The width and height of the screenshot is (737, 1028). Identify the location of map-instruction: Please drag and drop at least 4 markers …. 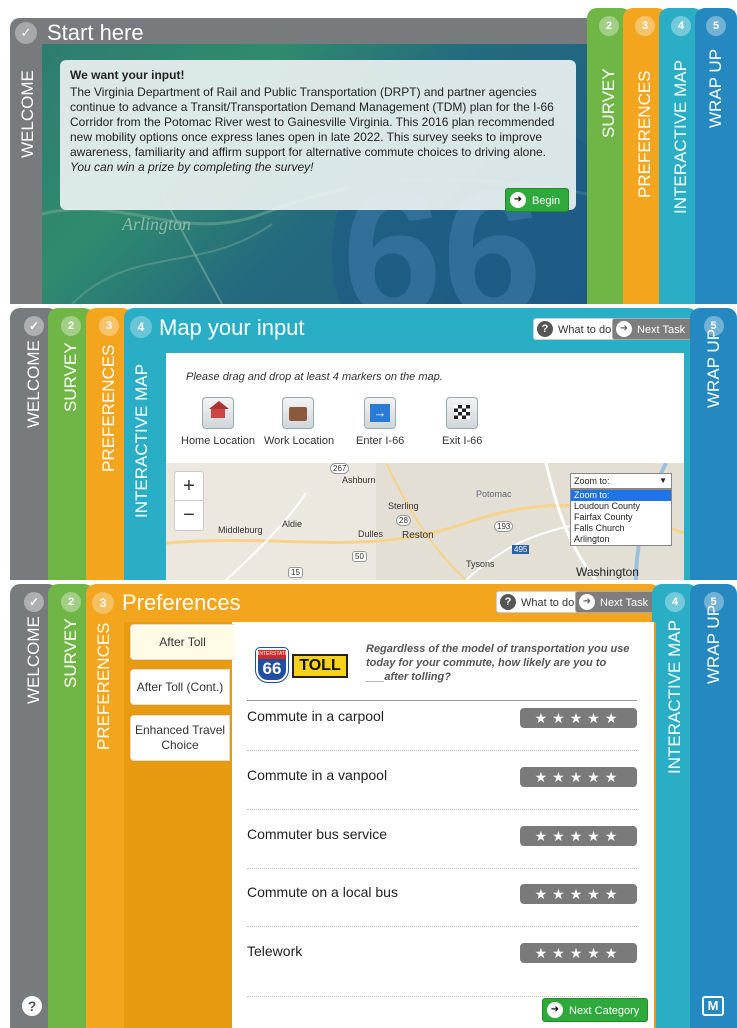
(314, 377).